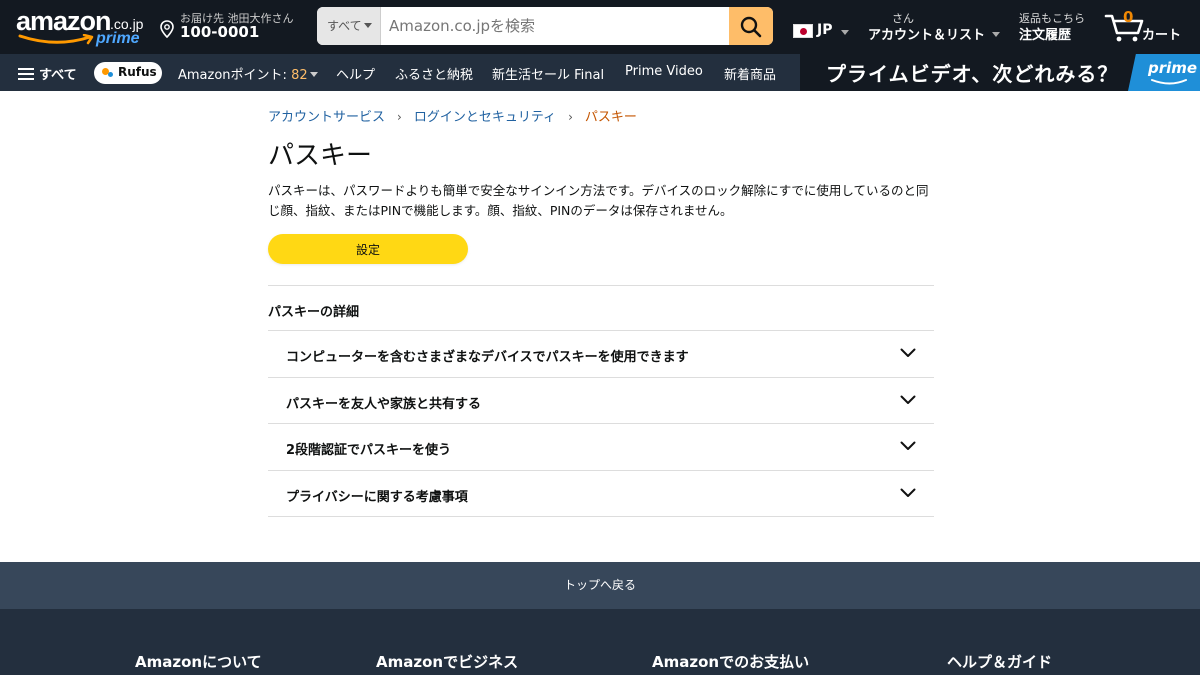 The height and width of the screenshot is (675, 1200). I want to click on accordion-label: プライバシーに関する考慮事項, so click(377, 497).